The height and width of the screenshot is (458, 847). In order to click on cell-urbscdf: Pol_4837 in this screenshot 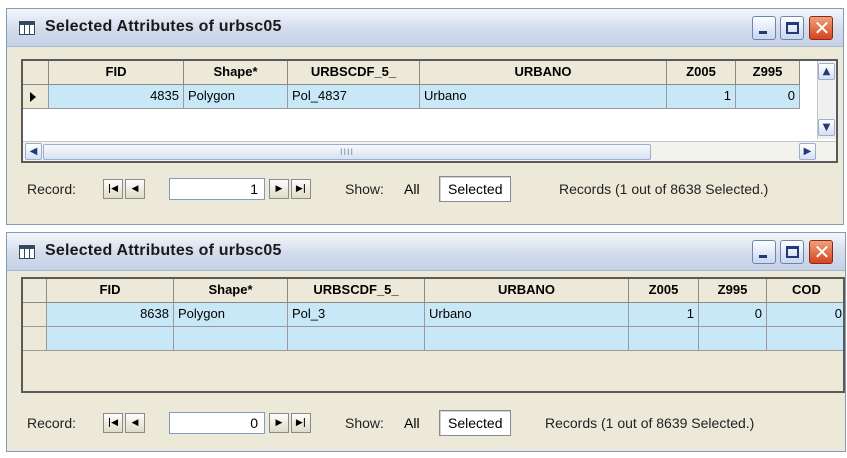, I will do `click(354, 97)`.